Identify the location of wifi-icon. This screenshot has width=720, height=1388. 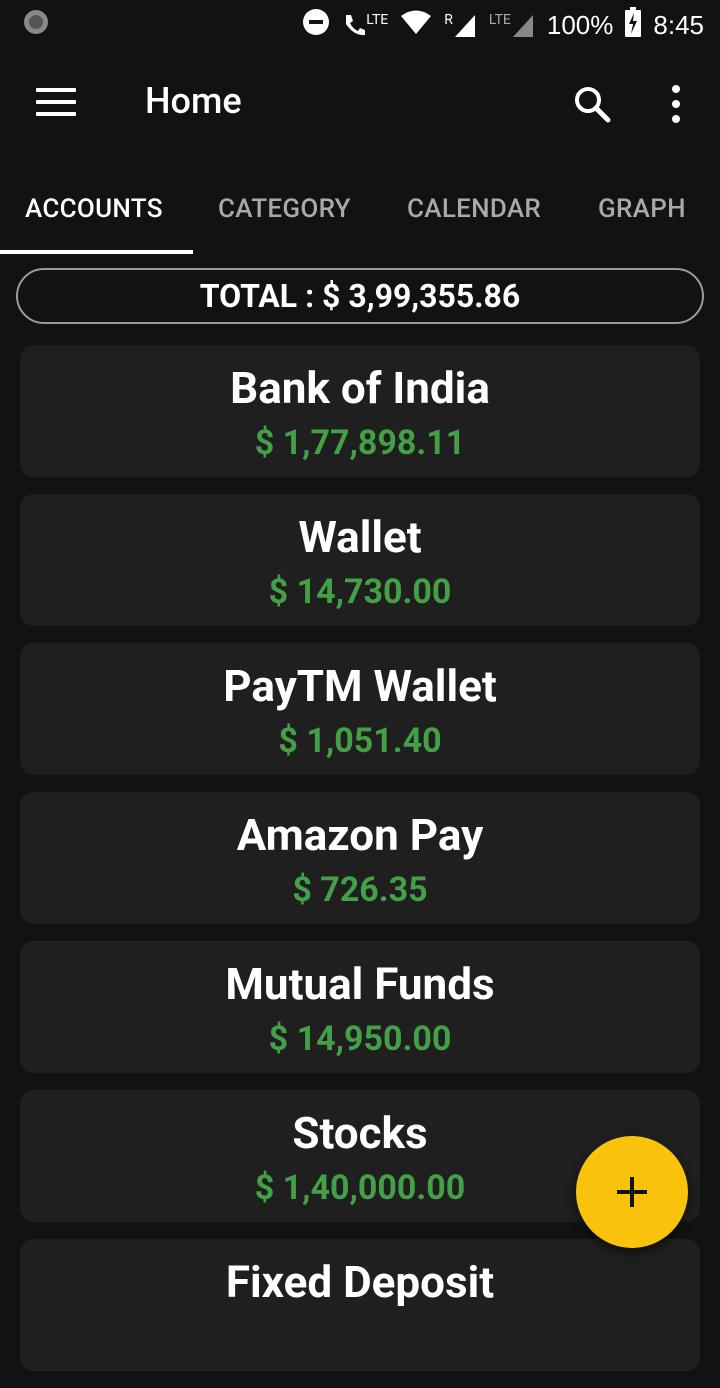
(416, 25).